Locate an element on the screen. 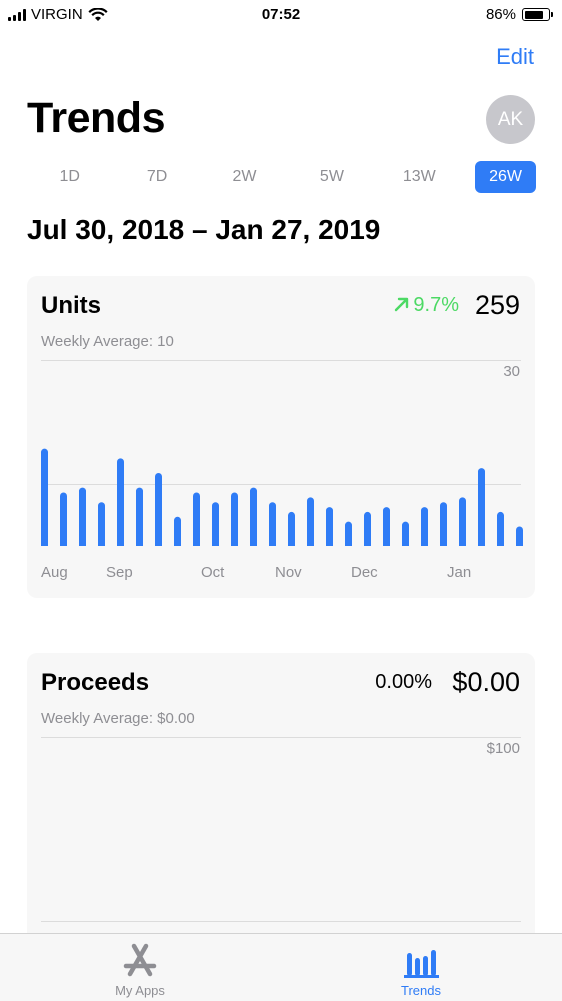  tab-trends-label: Trends is located at coordinates (421, 990).